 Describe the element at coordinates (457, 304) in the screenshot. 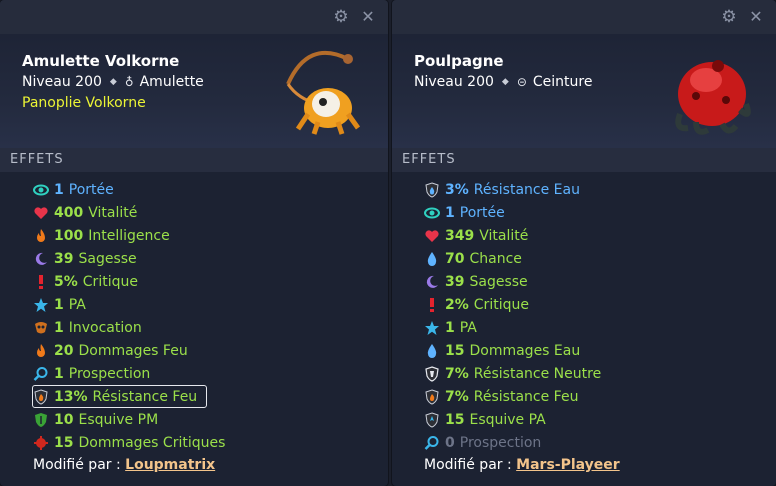

I see `effect-value: 2%` at that location.